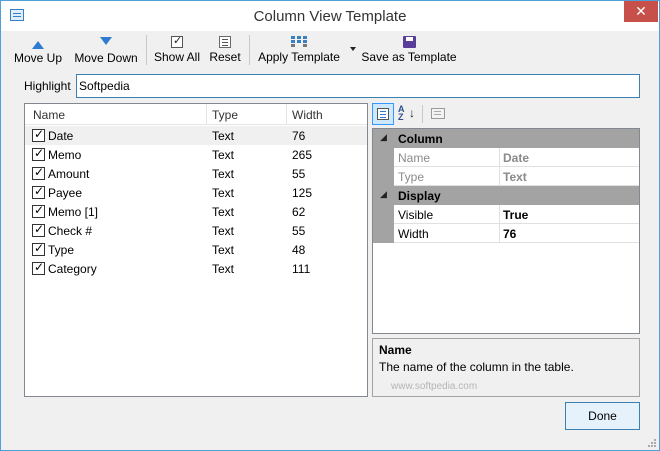 This screenshot has width=660, height=451. What do you see at coordinates (225, 57) in the screenshot?
I see `reset-label: Reset` at bounding box center [225, 57].